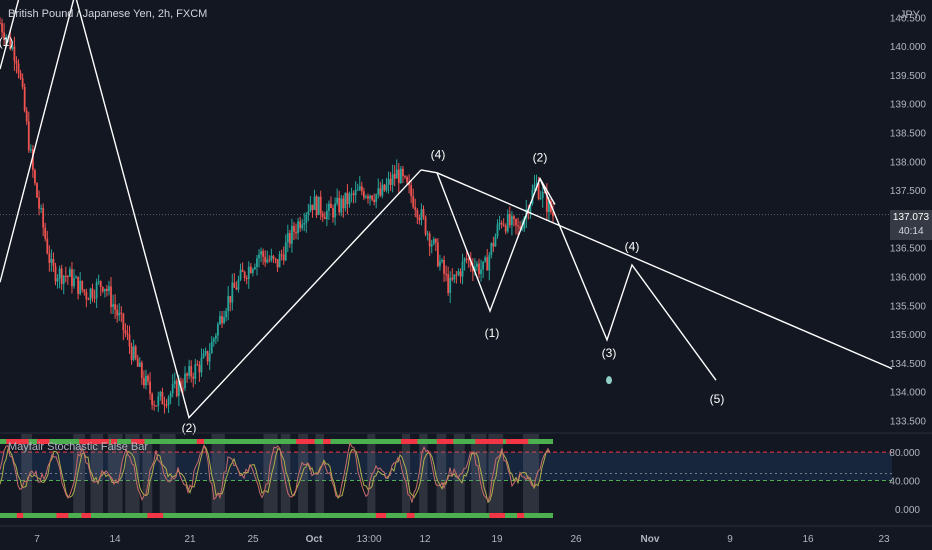 Image resolution: width=932 pixels, height=550 pixels. I want to click on price-tick-label: 136.500, so click(908, 249).